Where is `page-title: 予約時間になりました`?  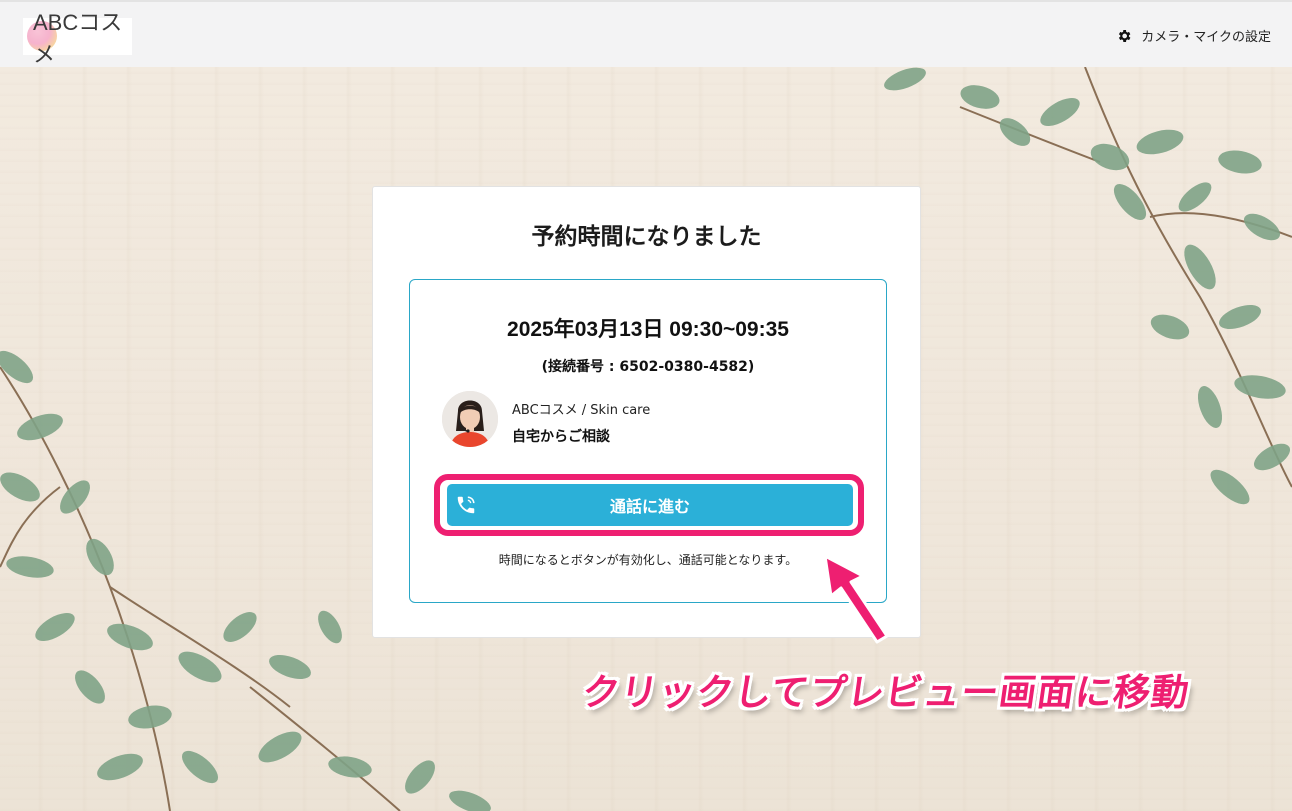 page-title: 予約時間になりました is located at coordinates (646, 237).